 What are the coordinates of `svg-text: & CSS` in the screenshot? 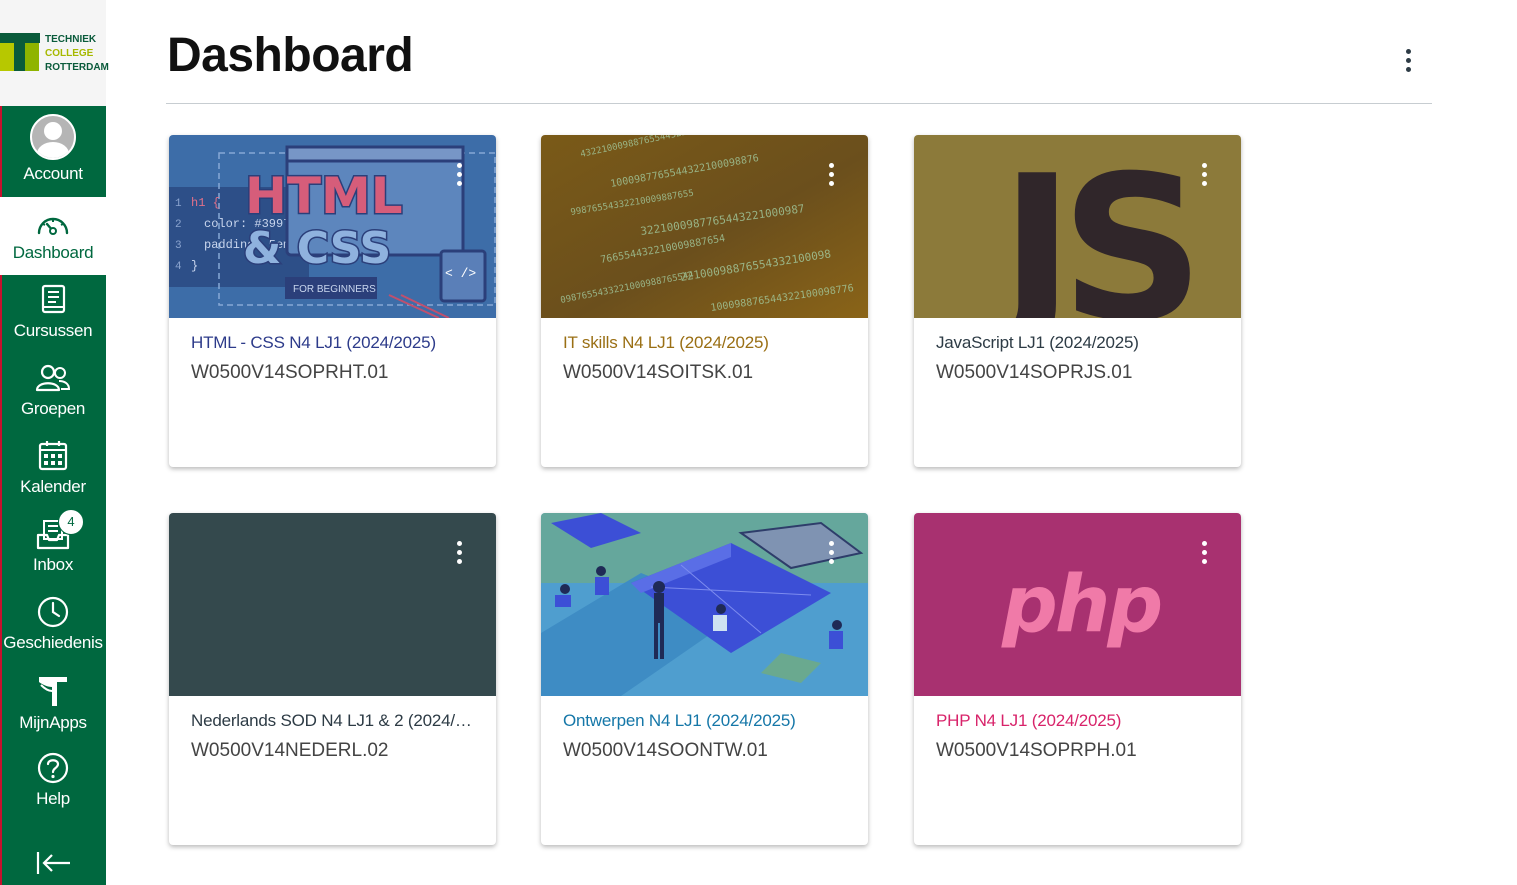 It's located at (317, 248).